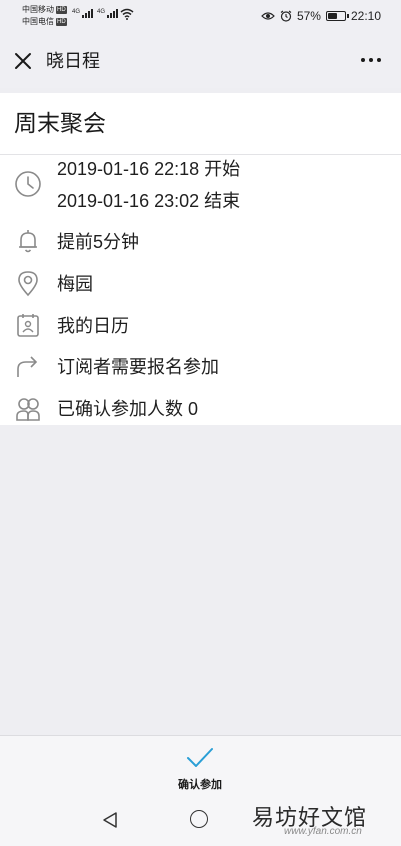 The height and width of the screenshot is (846, 401). Describe the element at coordinates (149, 169) in the screenshot. I see `start-time: 2019-01-16 22:18 开始` at that location.